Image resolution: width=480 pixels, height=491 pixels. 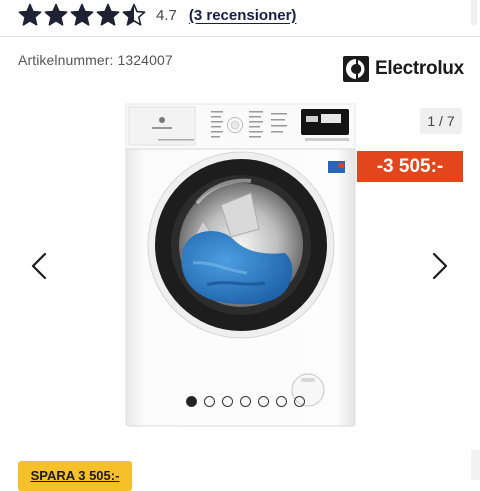 I want to click on electrolux-logo-icon, so click(x=356, y=69).